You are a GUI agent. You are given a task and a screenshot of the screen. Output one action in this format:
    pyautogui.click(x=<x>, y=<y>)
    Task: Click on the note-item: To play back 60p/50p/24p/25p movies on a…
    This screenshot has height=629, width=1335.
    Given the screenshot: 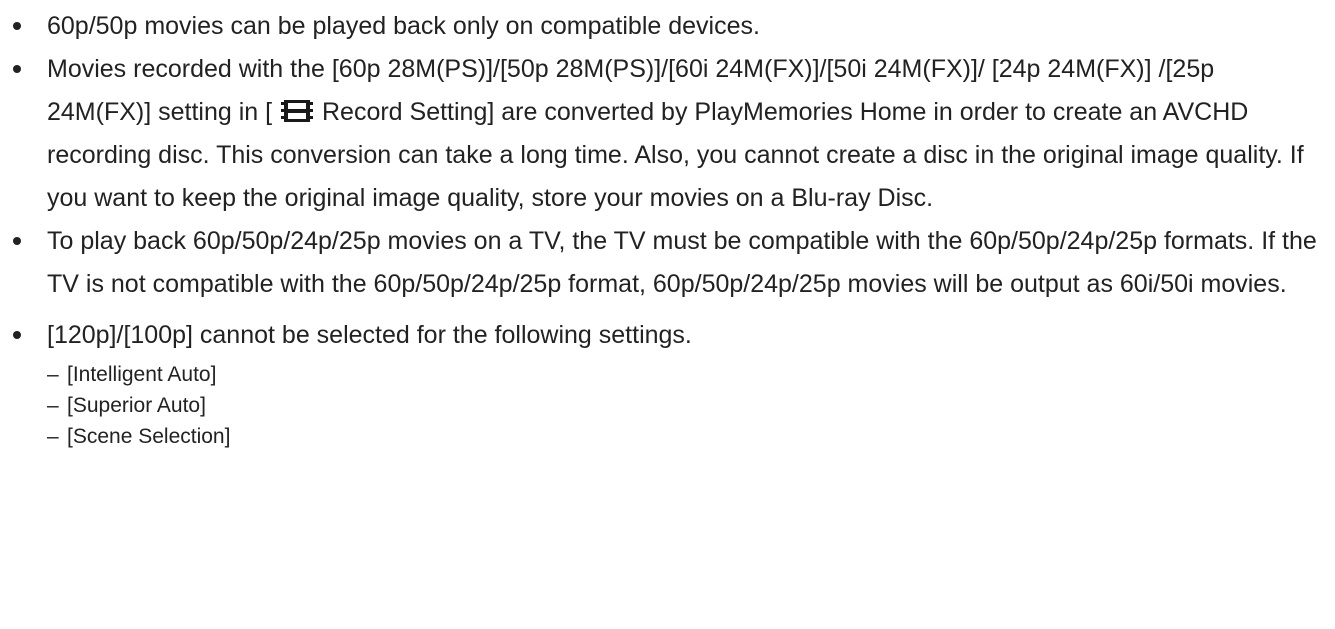 What is the action you would take?
    pyautogui.click(x=667, y=263)
    